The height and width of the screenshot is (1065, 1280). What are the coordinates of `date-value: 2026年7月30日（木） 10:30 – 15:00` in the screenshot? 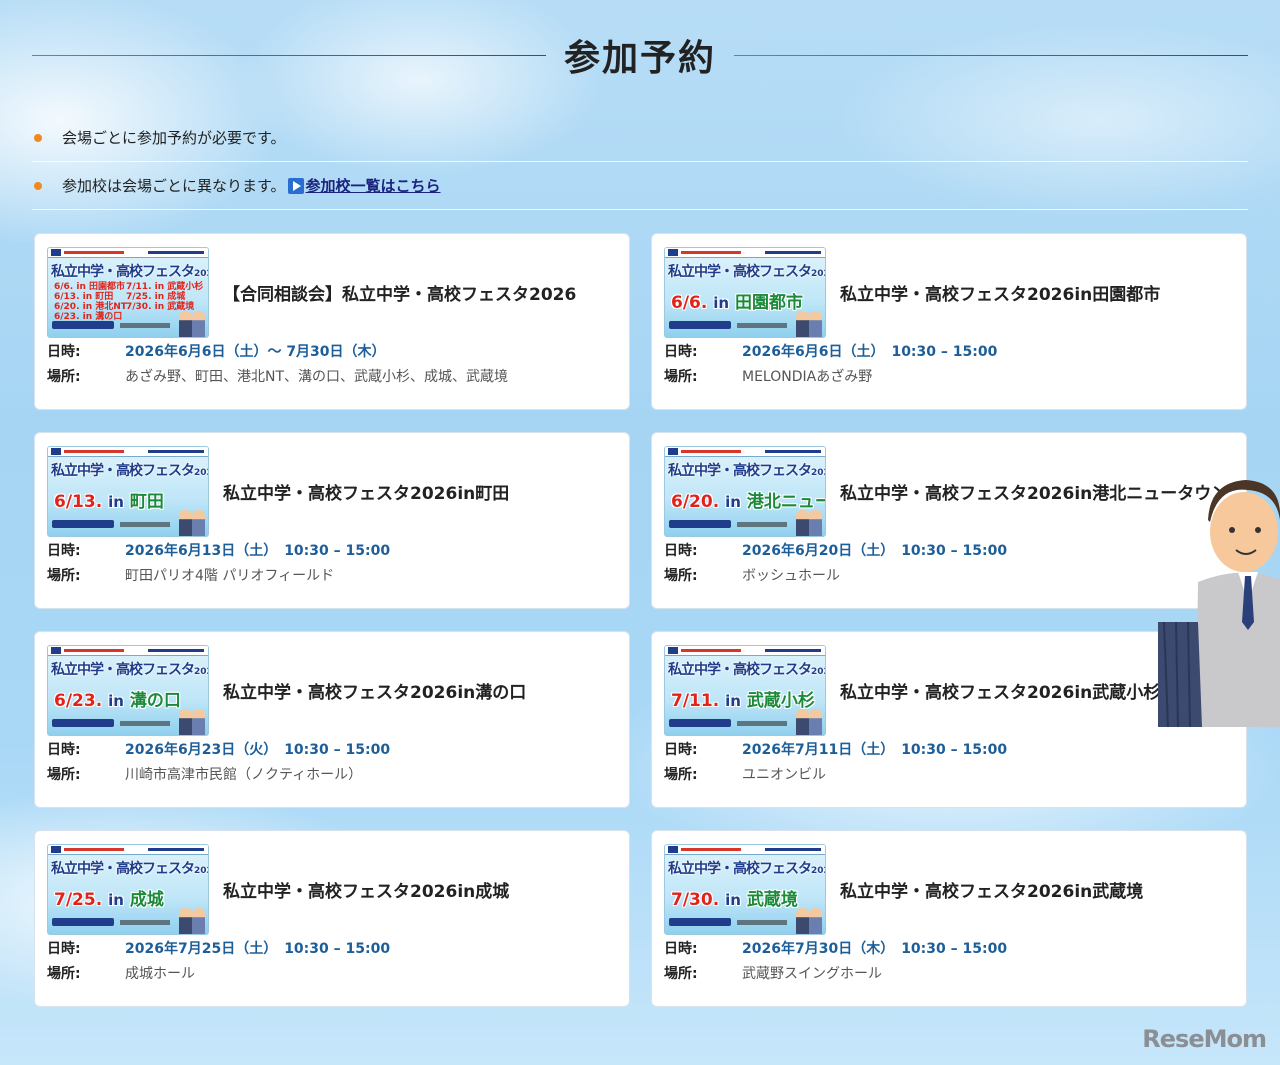 It's located at (875, 948).